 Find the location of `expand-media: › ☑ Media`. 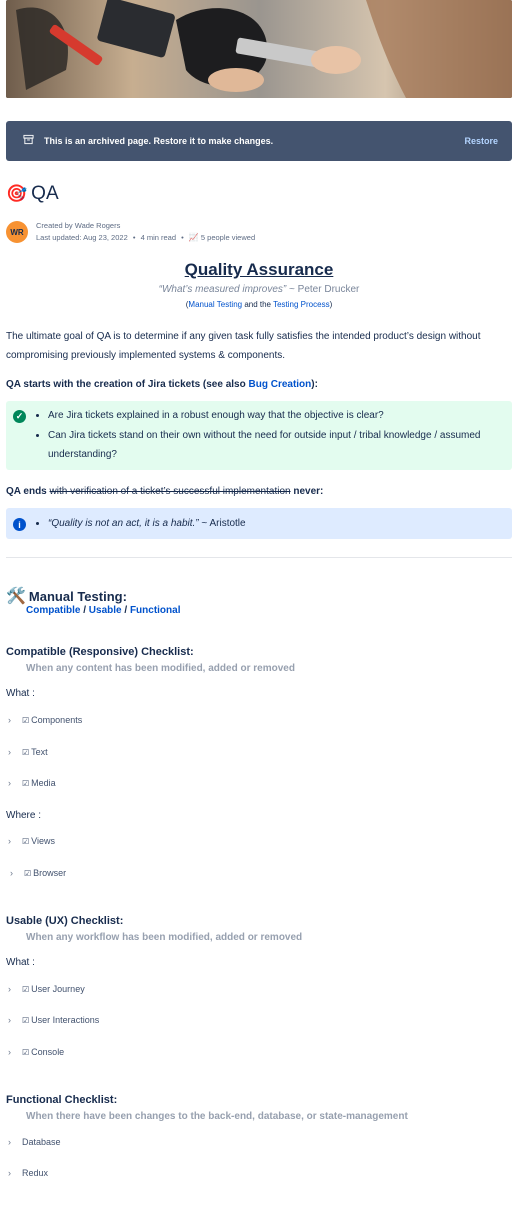

expand-media: › ☑ Media is located at coordinates (32, 783).